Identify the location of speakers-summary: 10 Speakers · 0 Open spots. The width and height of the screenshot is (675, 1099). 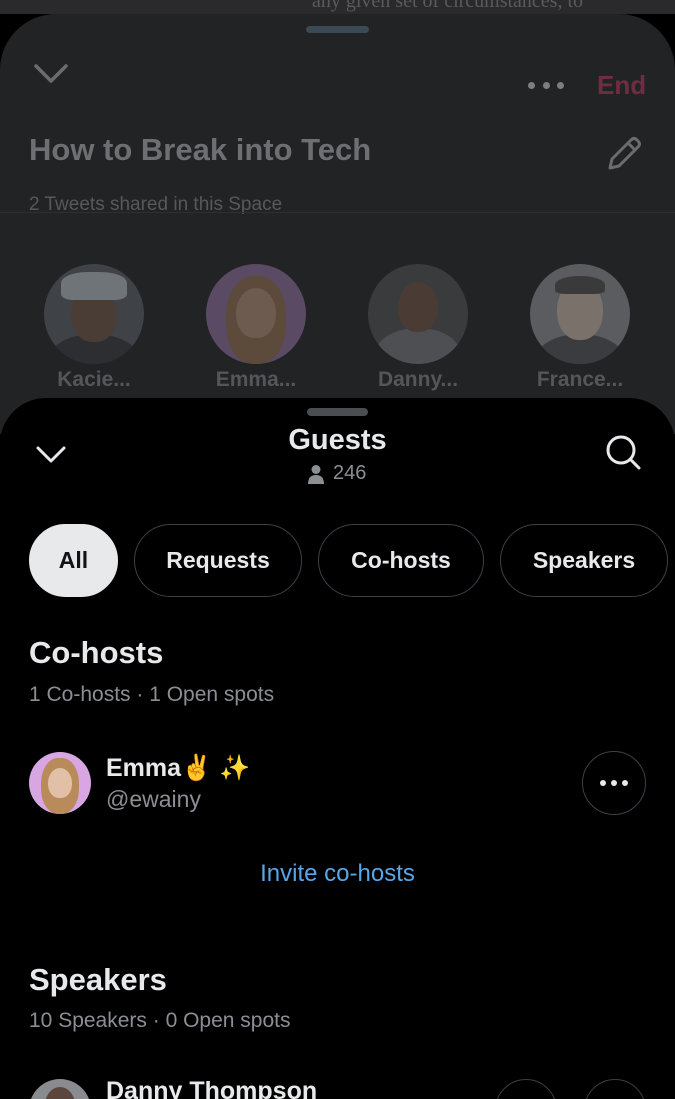
(160, 1020).